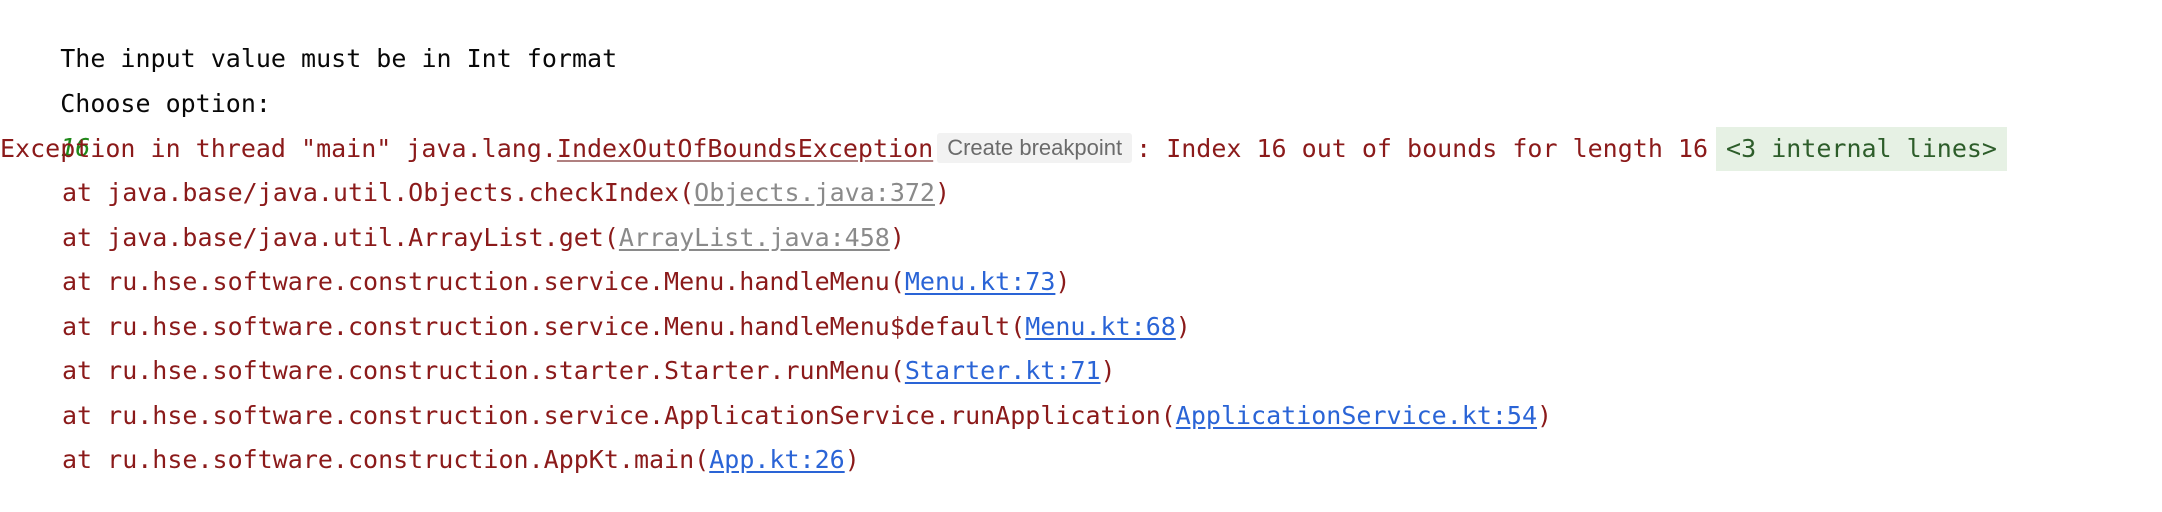  What do you see at coordinates (1422, 148) in the screenshot?
I see `exception-message: : Index 16 out of bounds for length 16` at bounding box center [1422, 148].